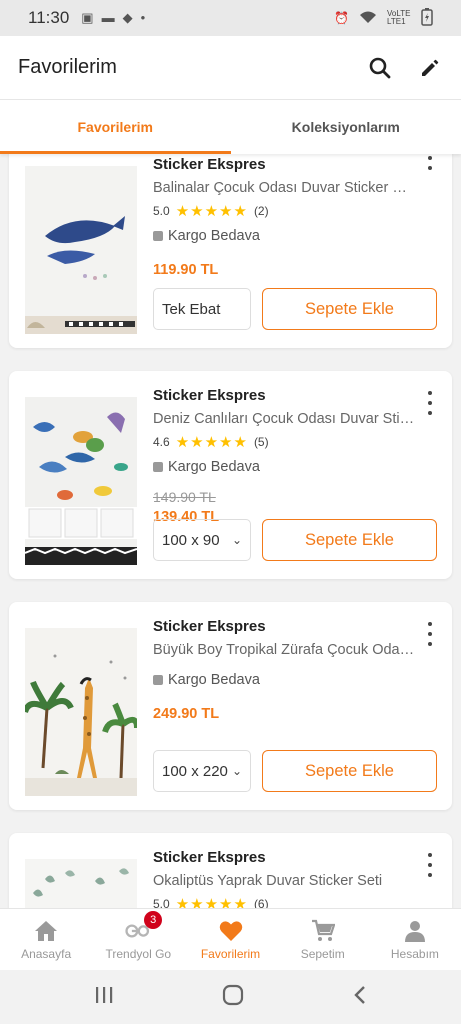 This screenshot has width=461, height=1024. I want to click on review-count: (5), so click(261, 442).